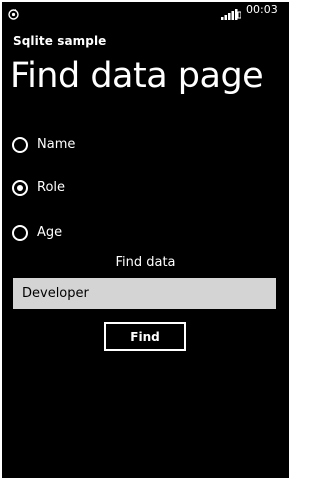 This screenshot has height=485, width=320. What do you see at coordinates (231, 12) in the screenshot?
I see `signal-icon` at bounding box center [231, 12].